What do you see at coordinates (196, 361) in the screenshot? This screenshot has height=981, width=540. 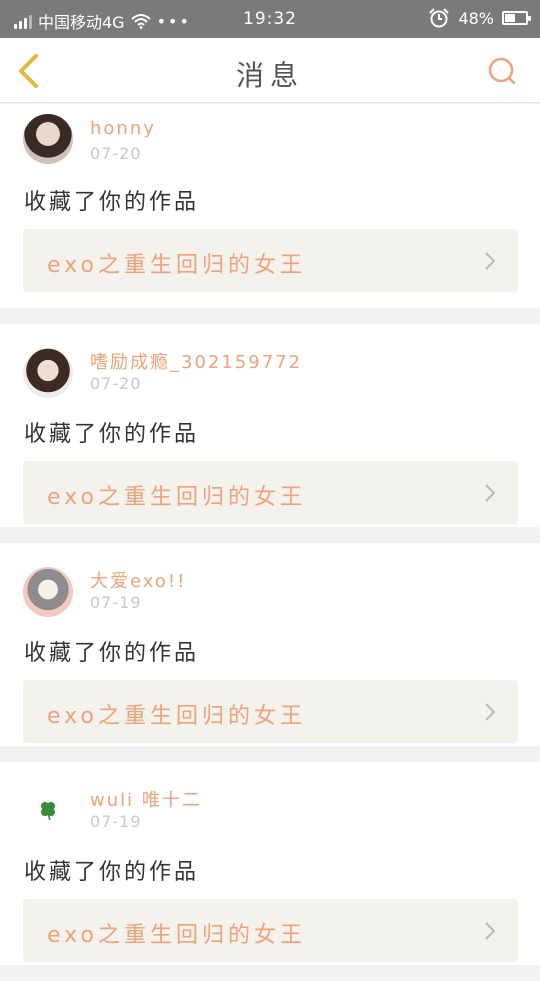 I see `username: 嗜励成瘾_302159772` at bounding box center [196, 361].